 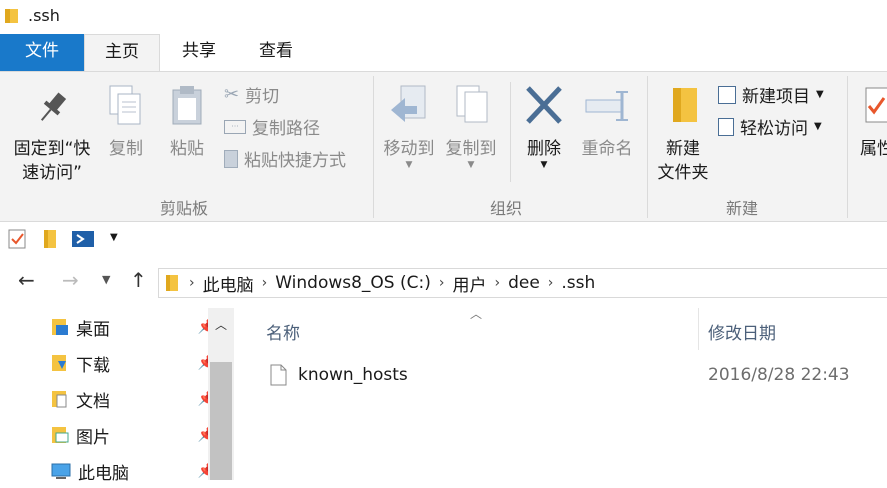 I want to click on nav-item-documents: 文档 📌, so click(x=132, y=399).